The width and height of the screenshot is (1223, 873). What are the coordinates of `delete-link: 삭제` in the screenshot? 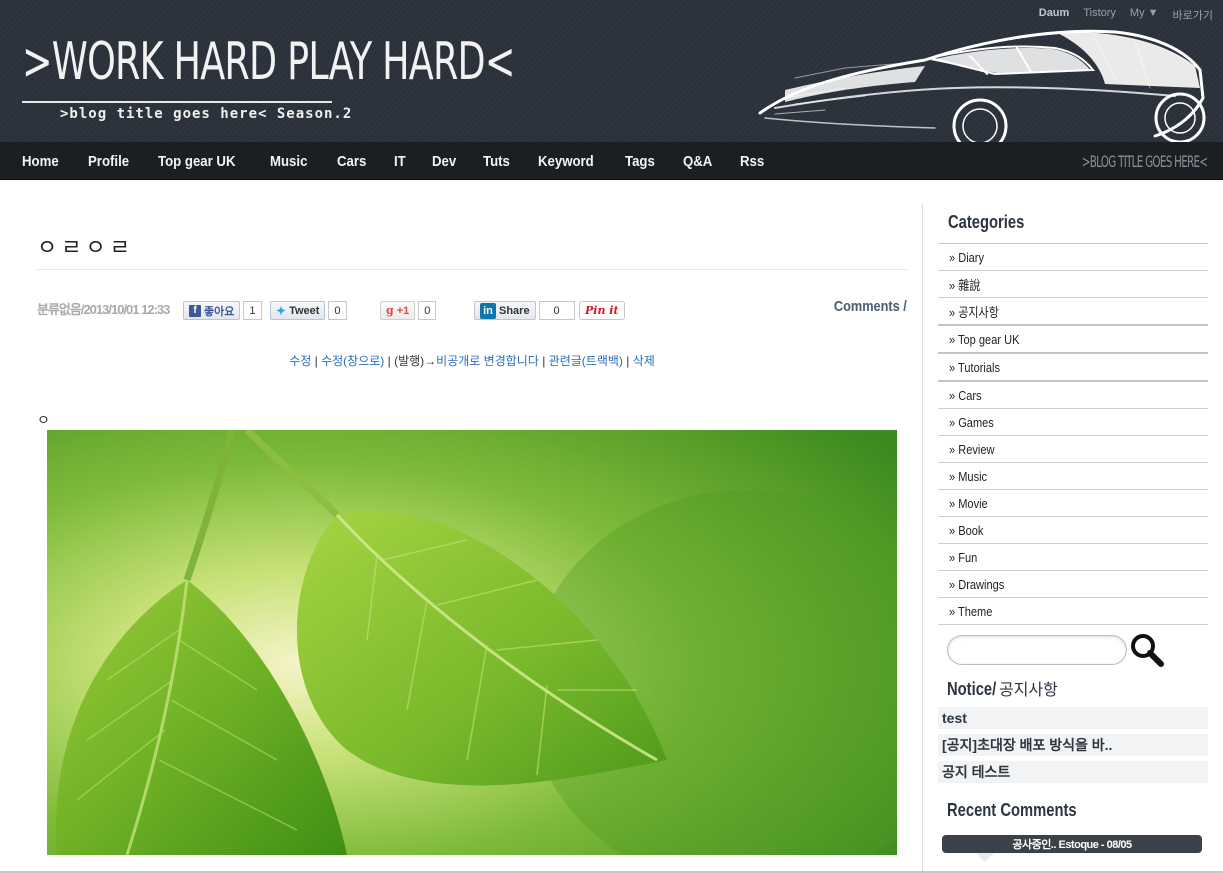 It's located at (644, 361).